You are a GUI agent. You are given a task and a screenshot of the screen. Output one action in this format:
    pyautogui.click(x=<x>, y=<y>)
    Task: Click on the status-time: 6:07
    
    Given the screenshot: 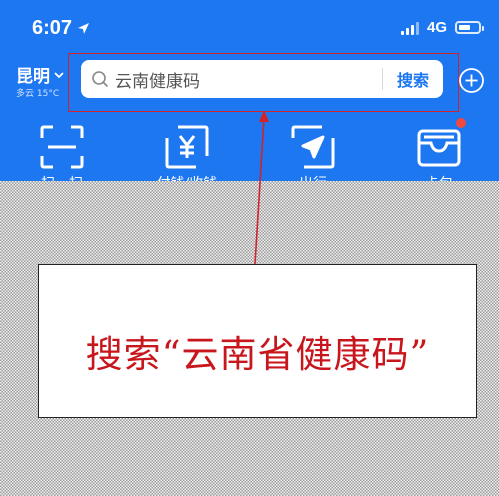 What is the action you would take?
    pyautogui.click(x=61, y=28)
    